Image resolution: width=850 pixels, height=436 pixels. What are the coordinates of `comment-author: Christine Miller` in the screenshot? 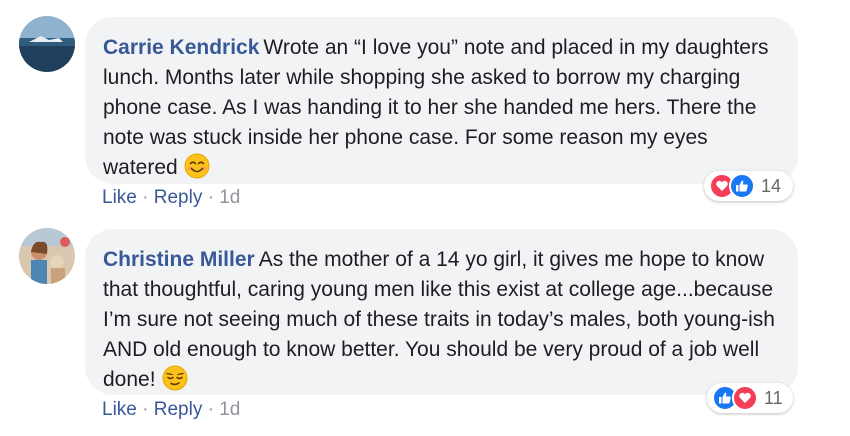 It's located at (179, 259).